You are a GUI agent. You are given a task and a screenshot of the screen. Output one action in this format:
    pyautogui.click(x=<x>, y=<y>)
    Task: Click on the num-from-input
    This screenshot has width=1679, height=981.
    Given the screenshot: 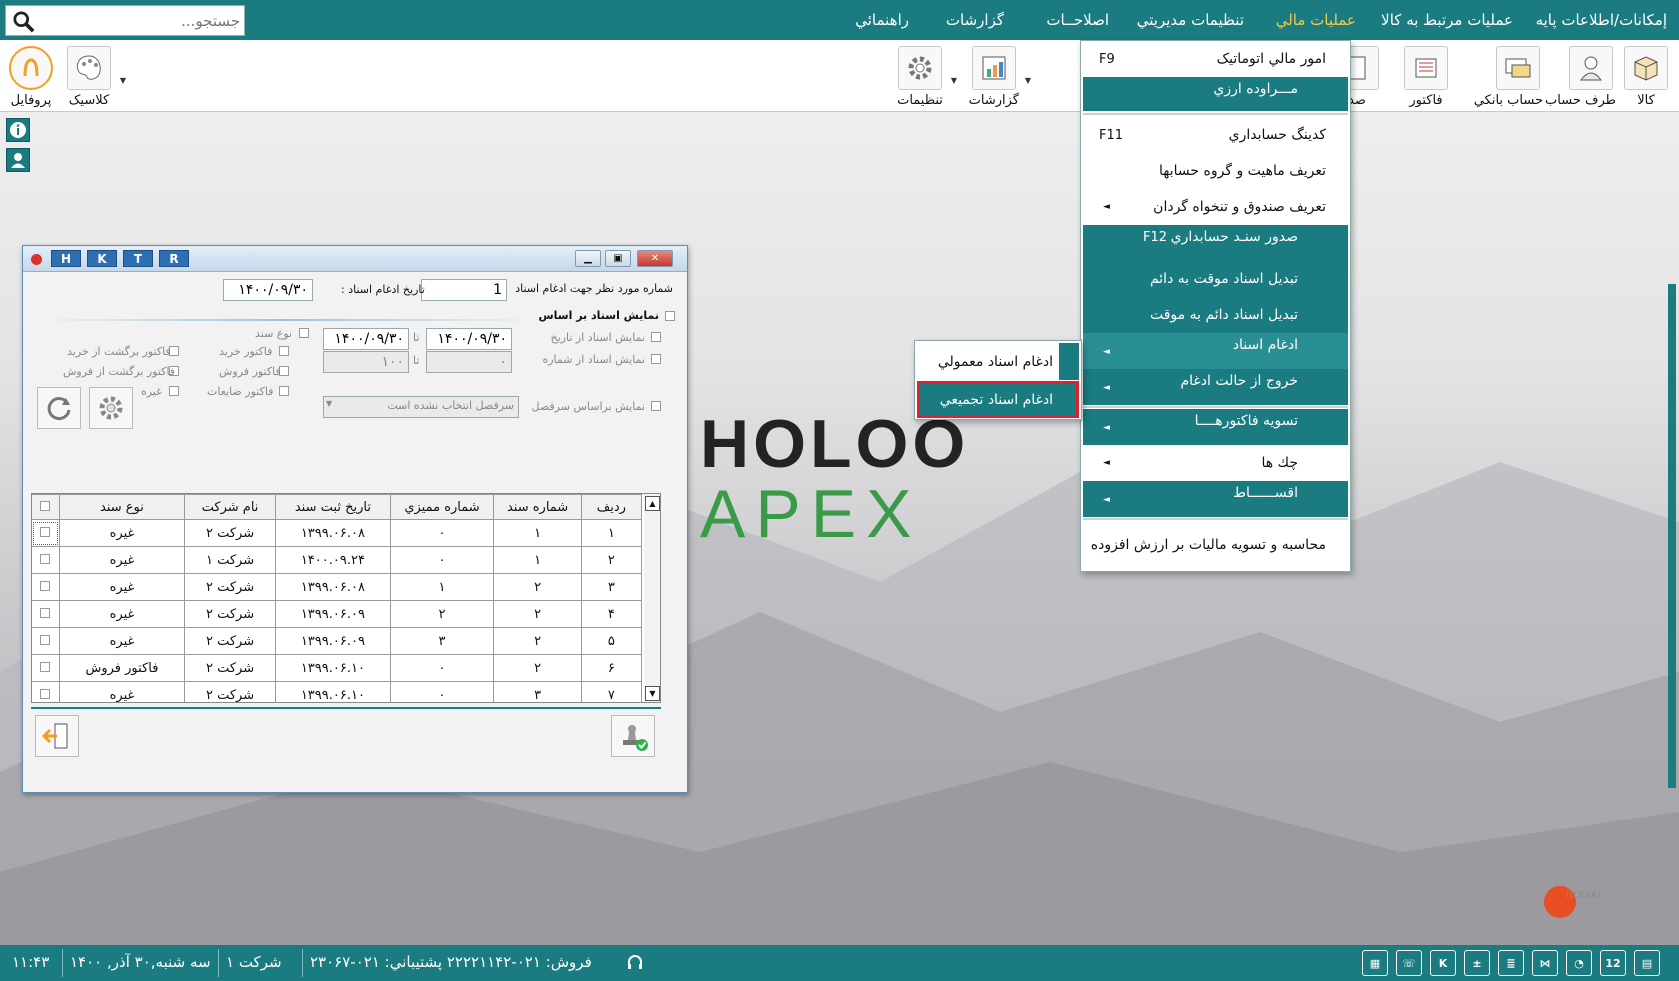 What is the action you would take?
    pyautogui.click(x=469, y=362)
    